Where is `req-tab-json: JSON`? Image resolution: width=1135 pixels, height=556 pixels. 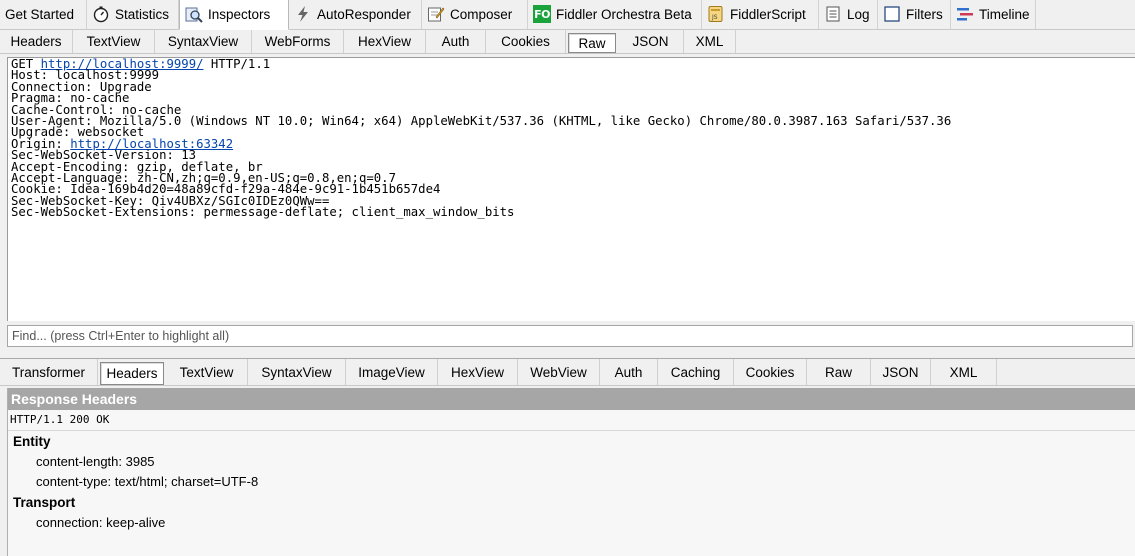 req-tab-json: JSON is located at coordinates (651, 41).